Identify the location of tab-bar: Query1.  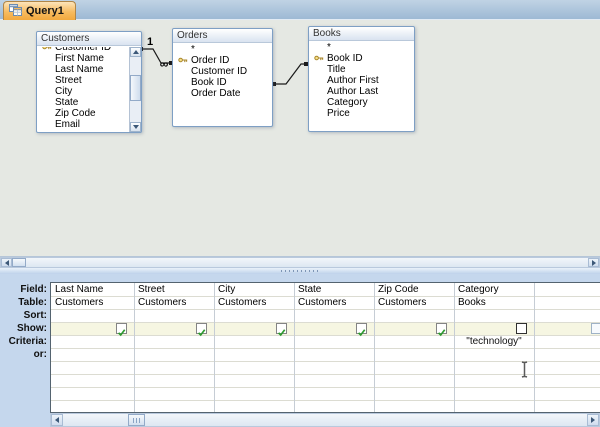
(300, 10).